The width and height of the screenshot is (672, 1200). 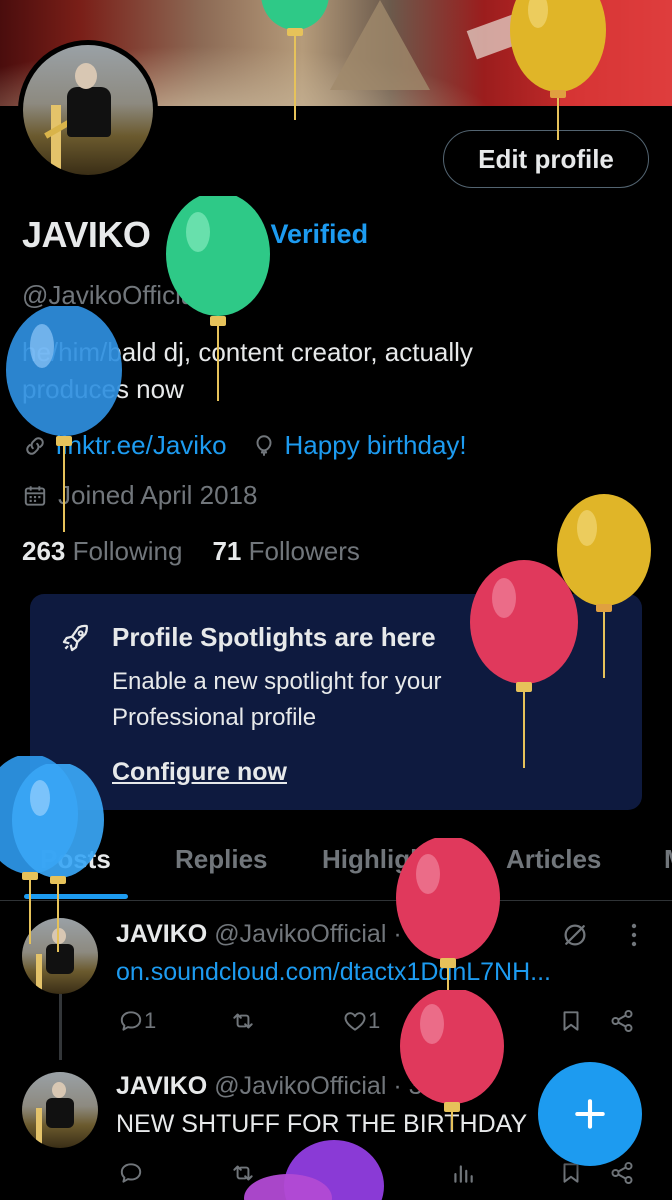 I want to click on tab-posts: Posts, so click(x=75, y=859).